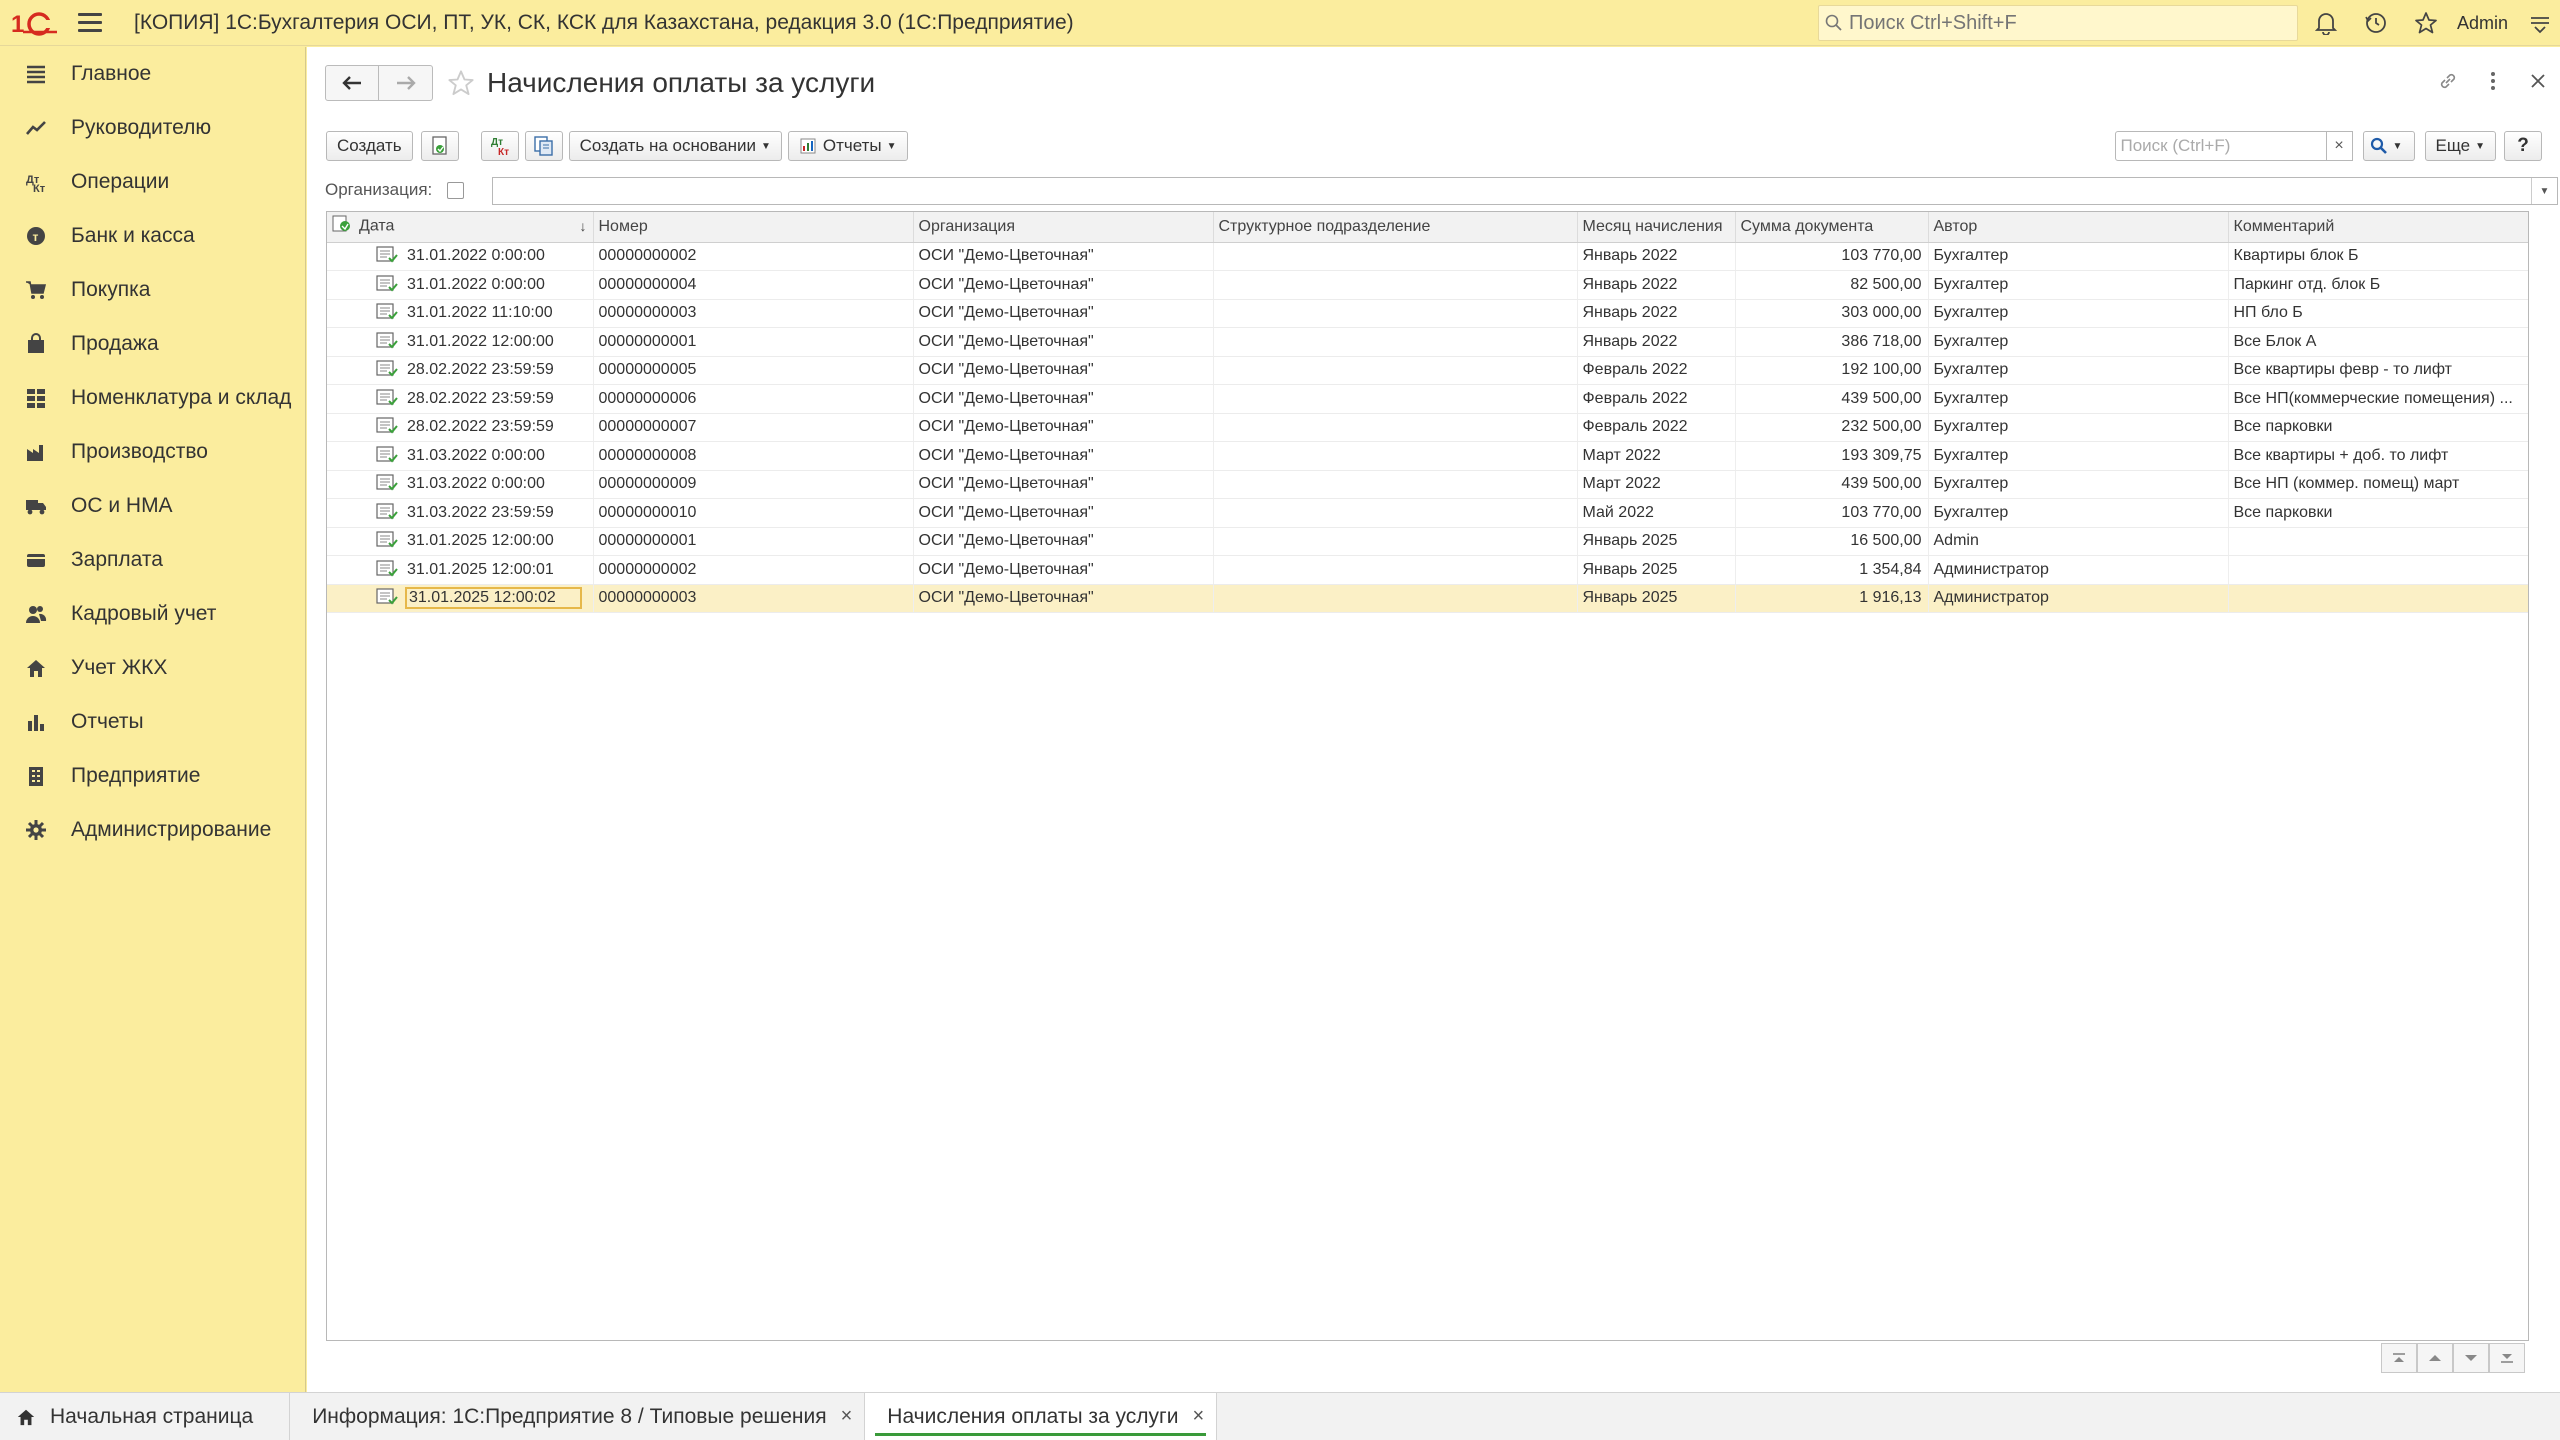 The image size is (2560, 1440). Describe the element at coordinates (460, 313) in the screenshot. I see `cell-date: 31.01.2022 11:10:00` at that location.